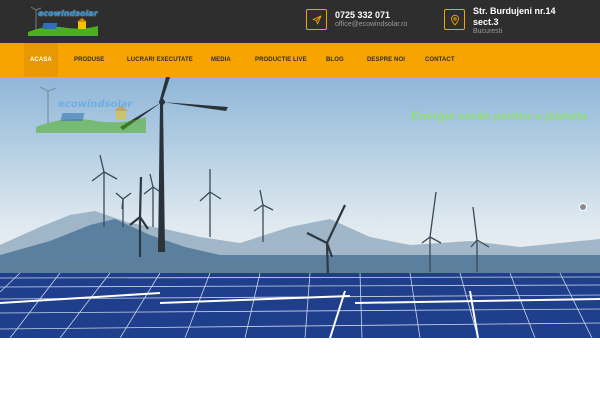  Describe the element at coordinates (486, 22) in the screenshot. I see `address-line2: sect.3` at that location.